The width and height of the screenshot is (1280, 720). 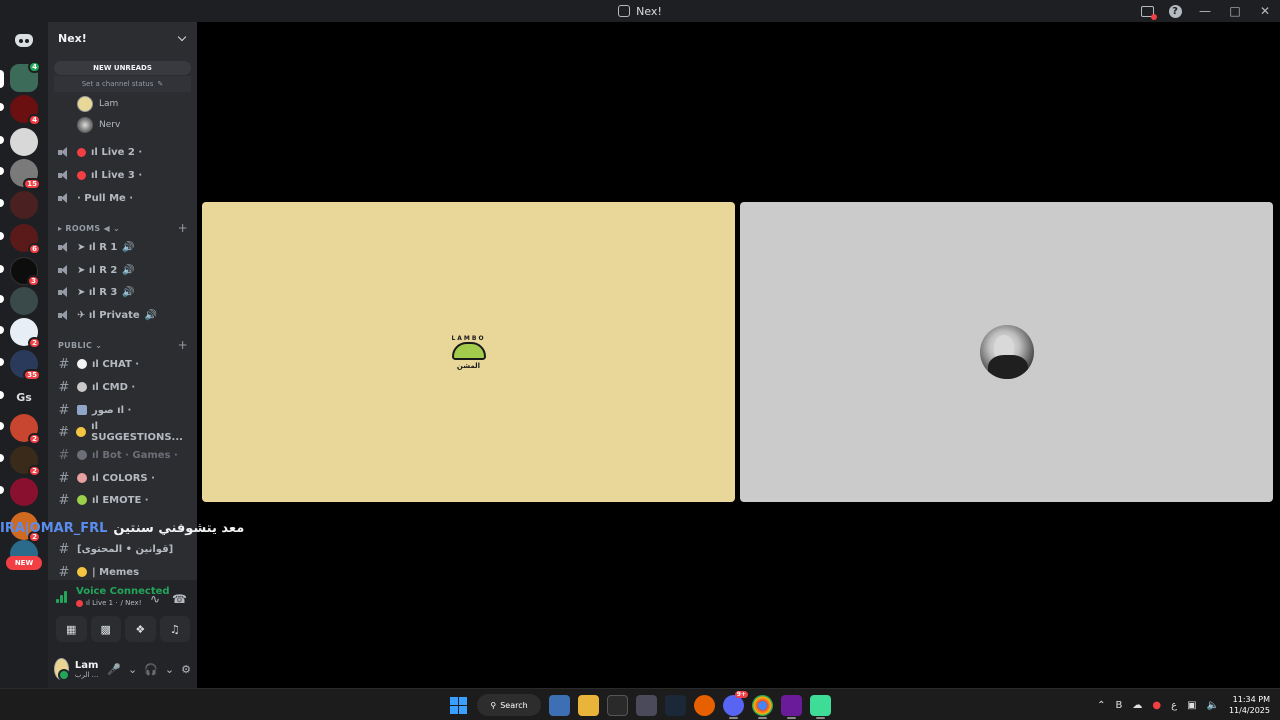 What do you see at coordinates (123, 198) in the screenshot?
I see `voice-channel-pull-me: · Pull Me ·` at bounding box center [123, 198].